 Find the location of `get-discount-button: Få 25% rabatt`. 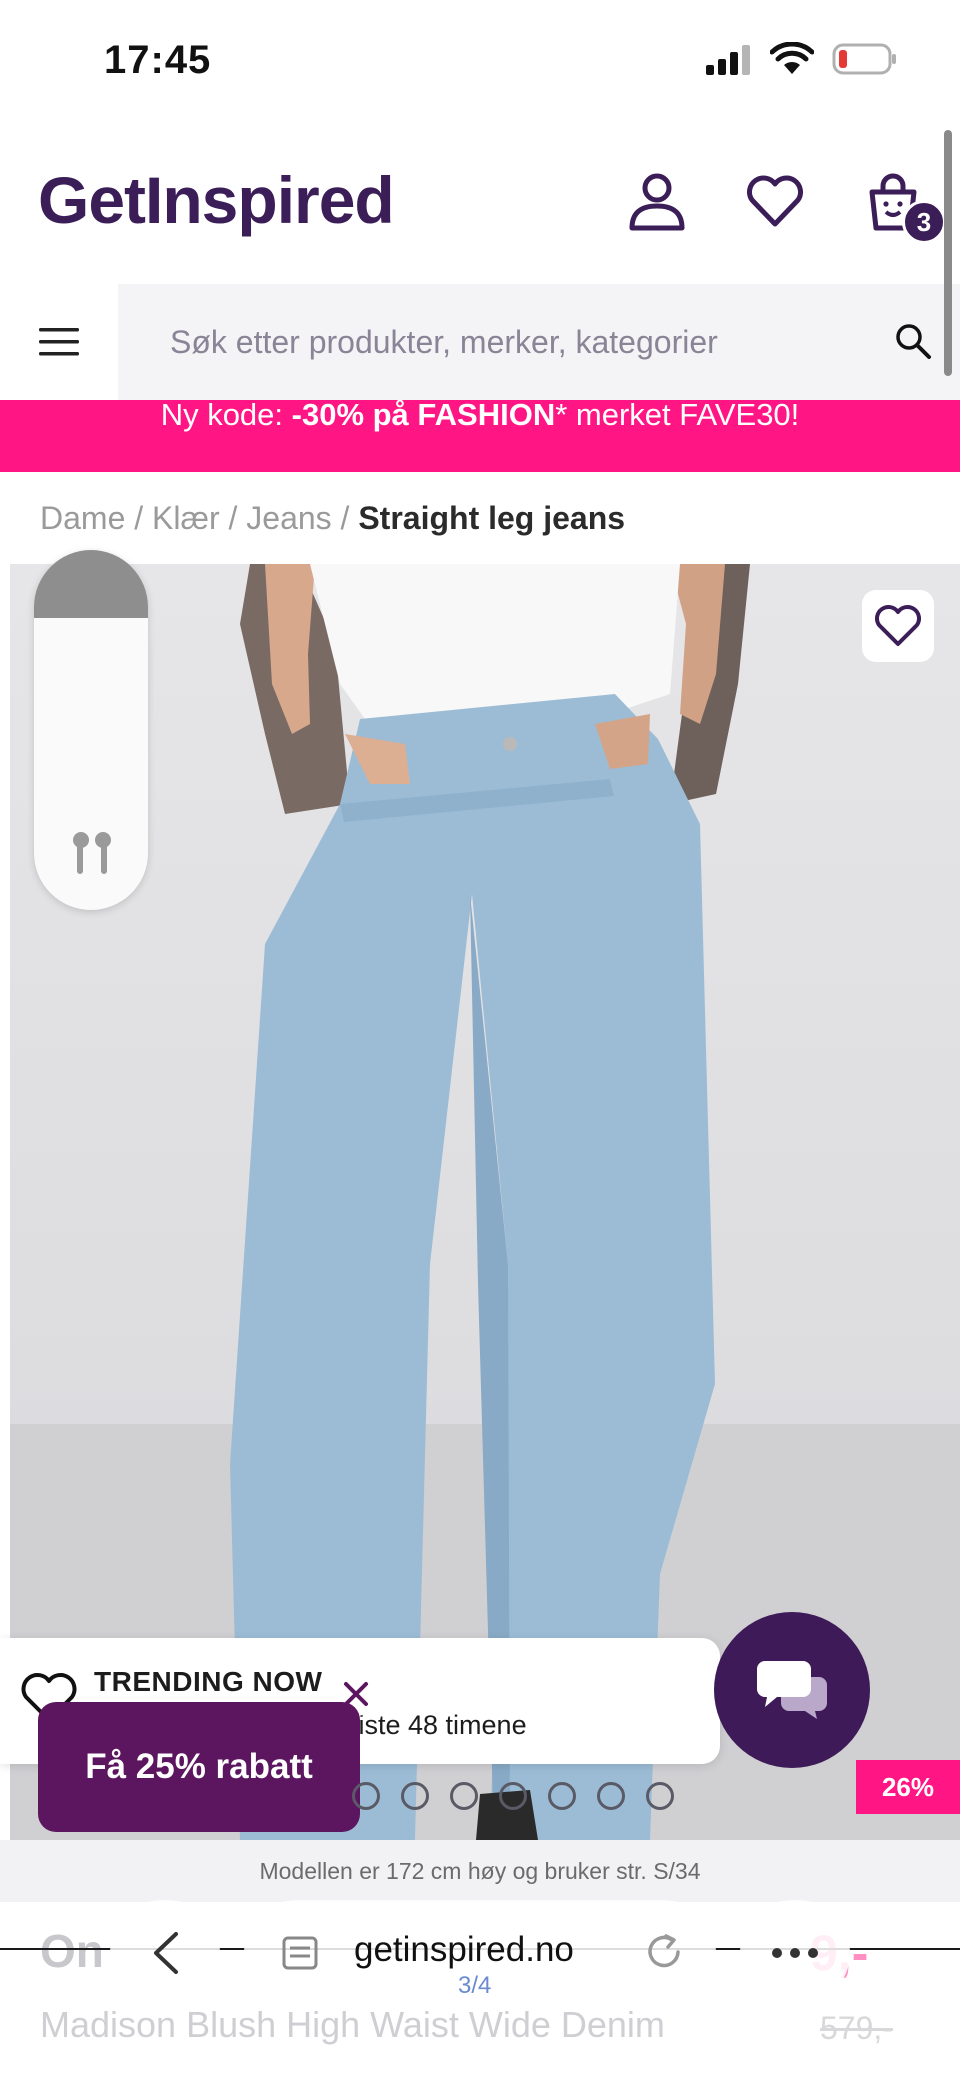

get-discount-button: Få 25% rabatt is located at coordinates (199, 1767).